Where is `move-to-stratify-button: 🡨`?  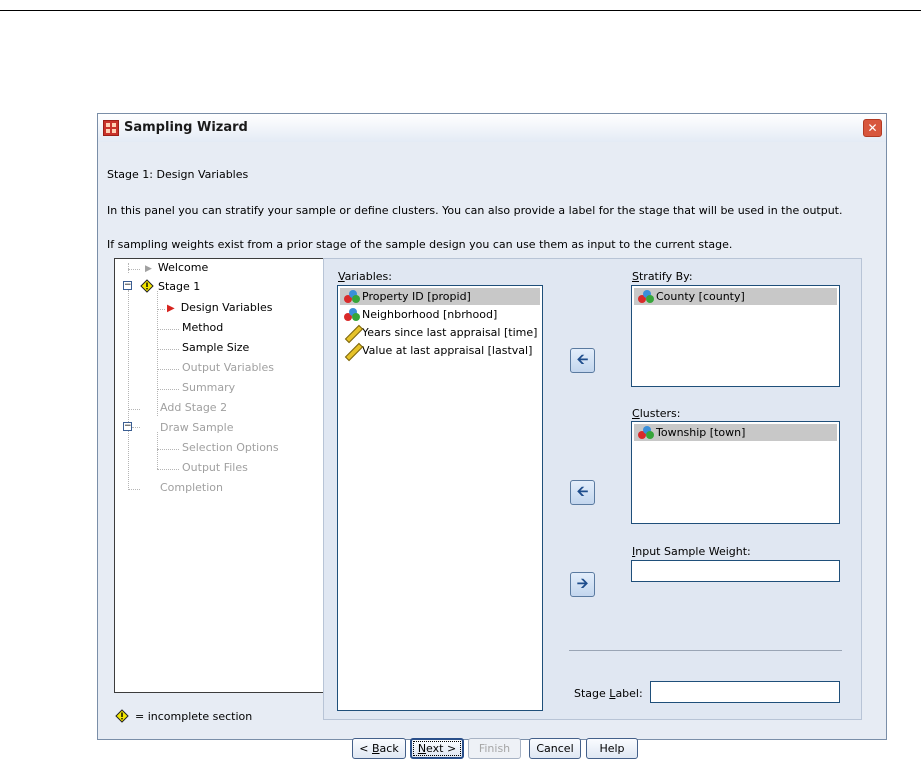
move-to-stratify-button: 🡨 is located at coordinates (582, 360).